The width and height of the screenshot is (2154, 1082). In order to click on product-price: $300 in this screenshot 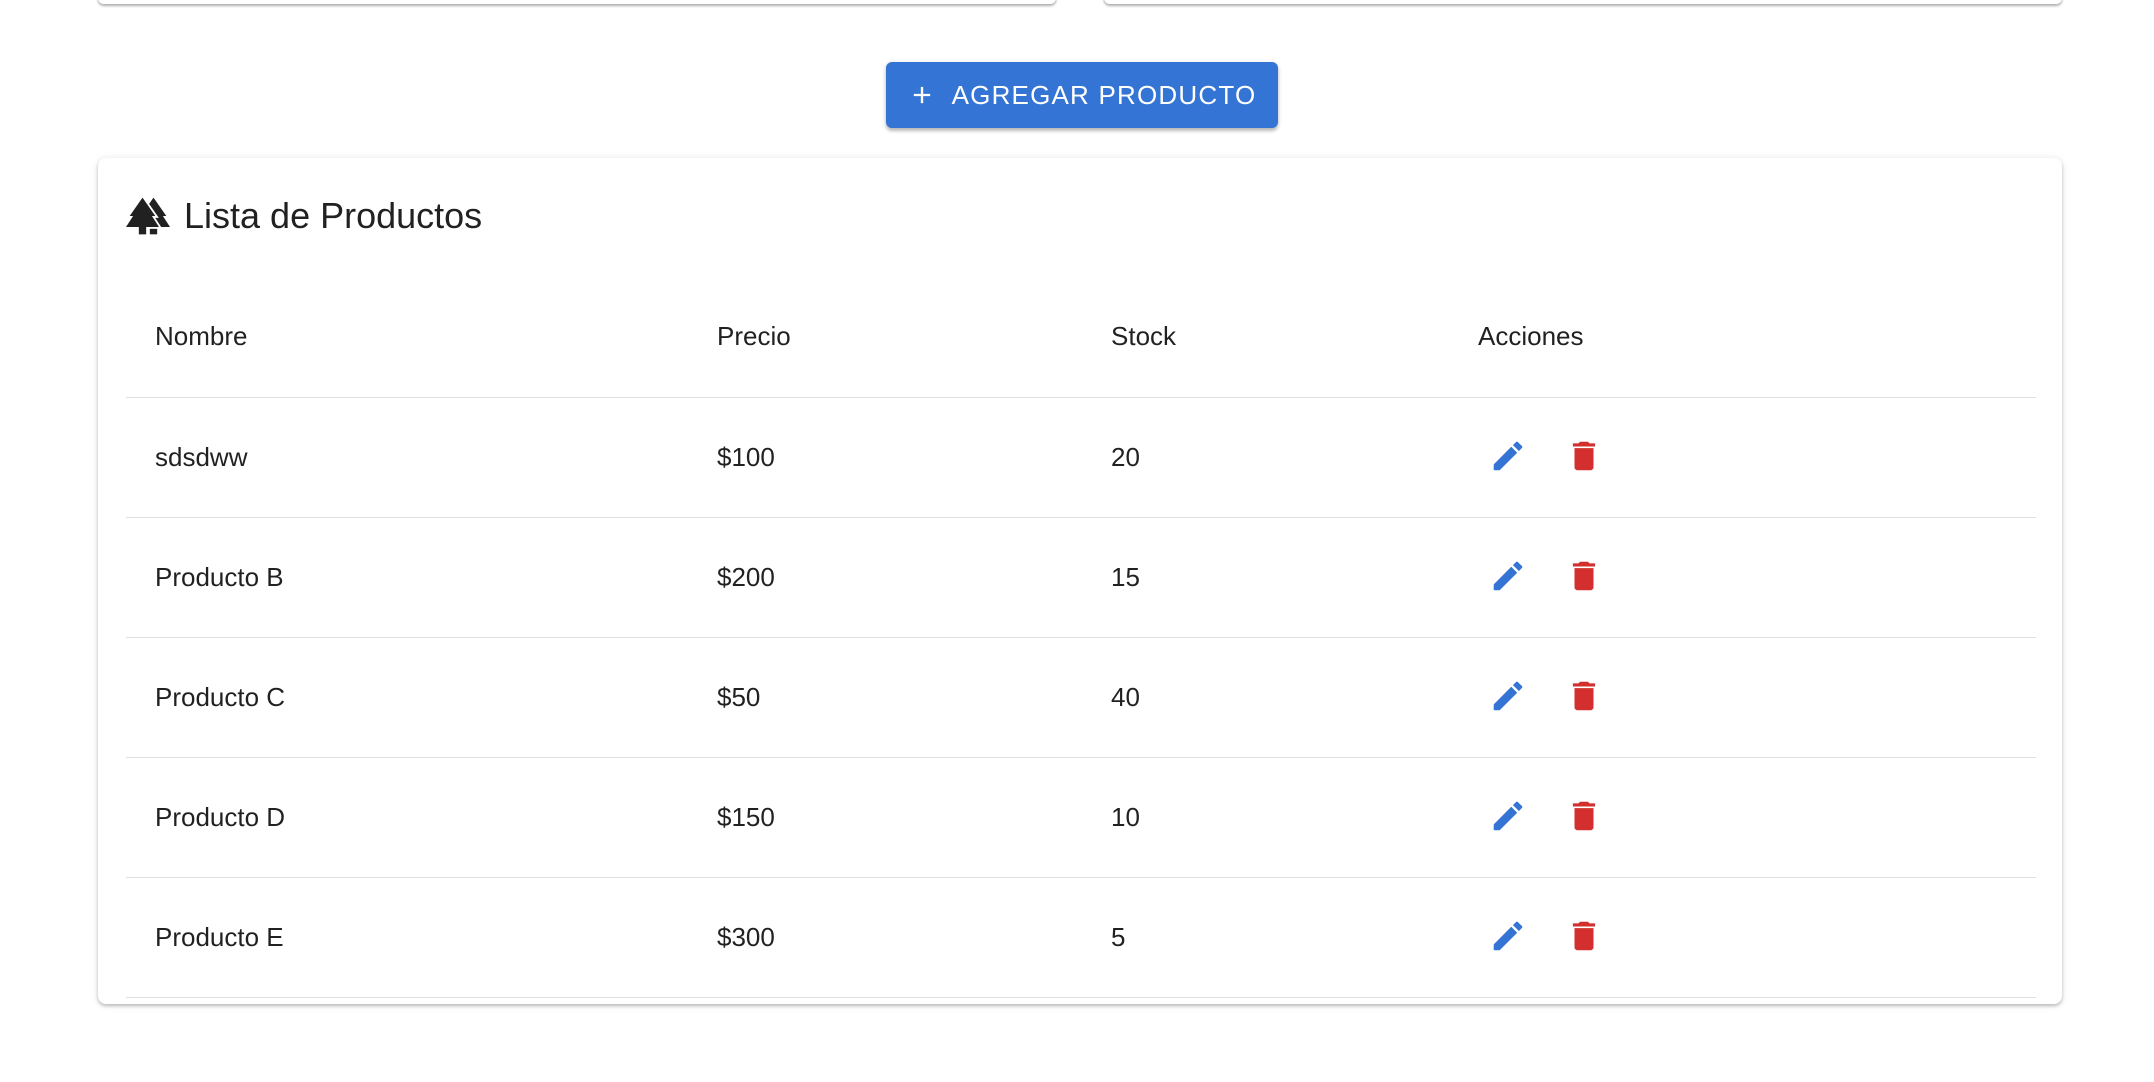, I will do `click(746, 937)`.